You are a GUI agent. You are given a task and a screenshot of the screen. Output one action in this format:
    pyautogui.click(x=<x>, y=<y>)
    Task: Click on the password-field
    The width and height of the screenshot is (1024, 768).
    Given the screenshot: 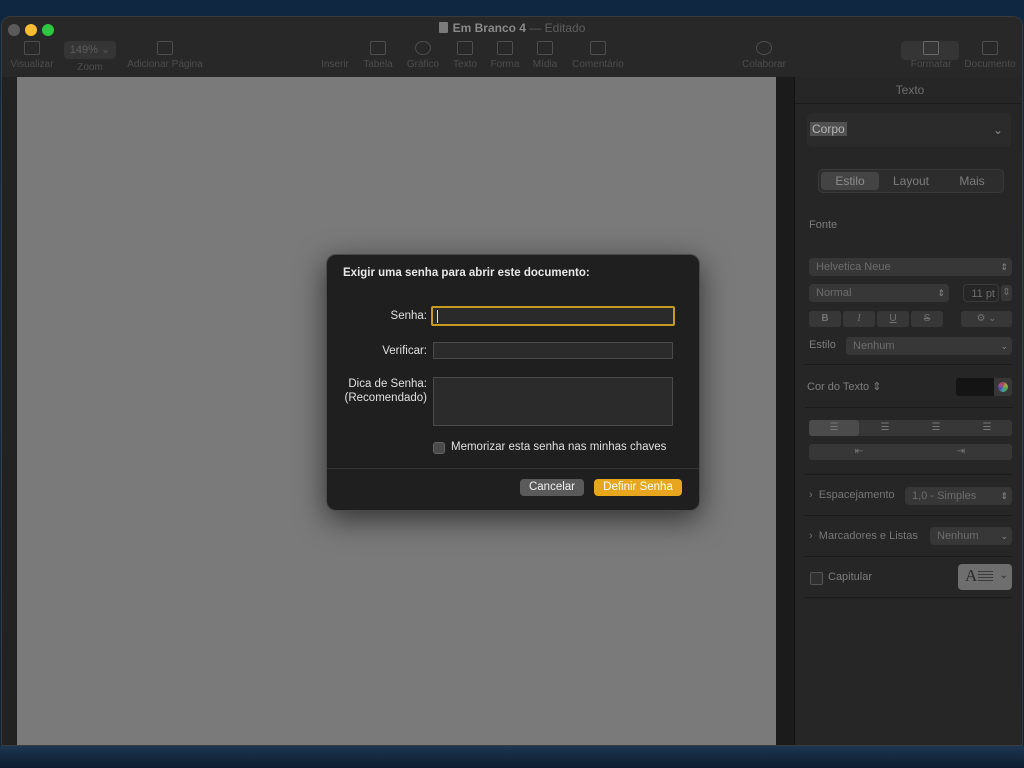 What is the action you would take?
    pyautogui.click(x=553, y=316)
    